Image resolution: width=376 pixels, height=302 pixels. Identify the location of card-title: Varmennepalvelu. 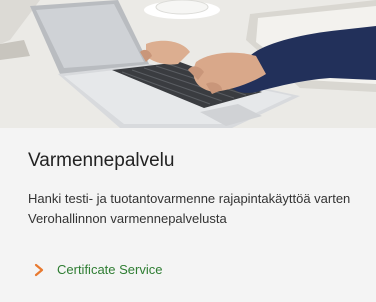
(101, 160).